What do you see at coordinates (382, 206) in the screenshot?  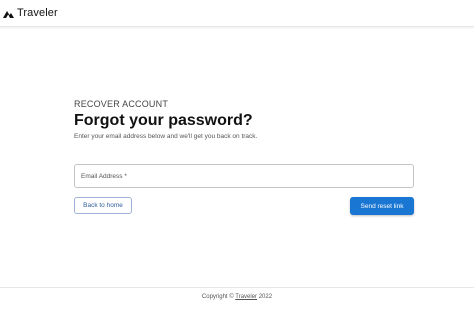 I see `send-reset-link-button: Send reset link` at bounding box center [382, 206].